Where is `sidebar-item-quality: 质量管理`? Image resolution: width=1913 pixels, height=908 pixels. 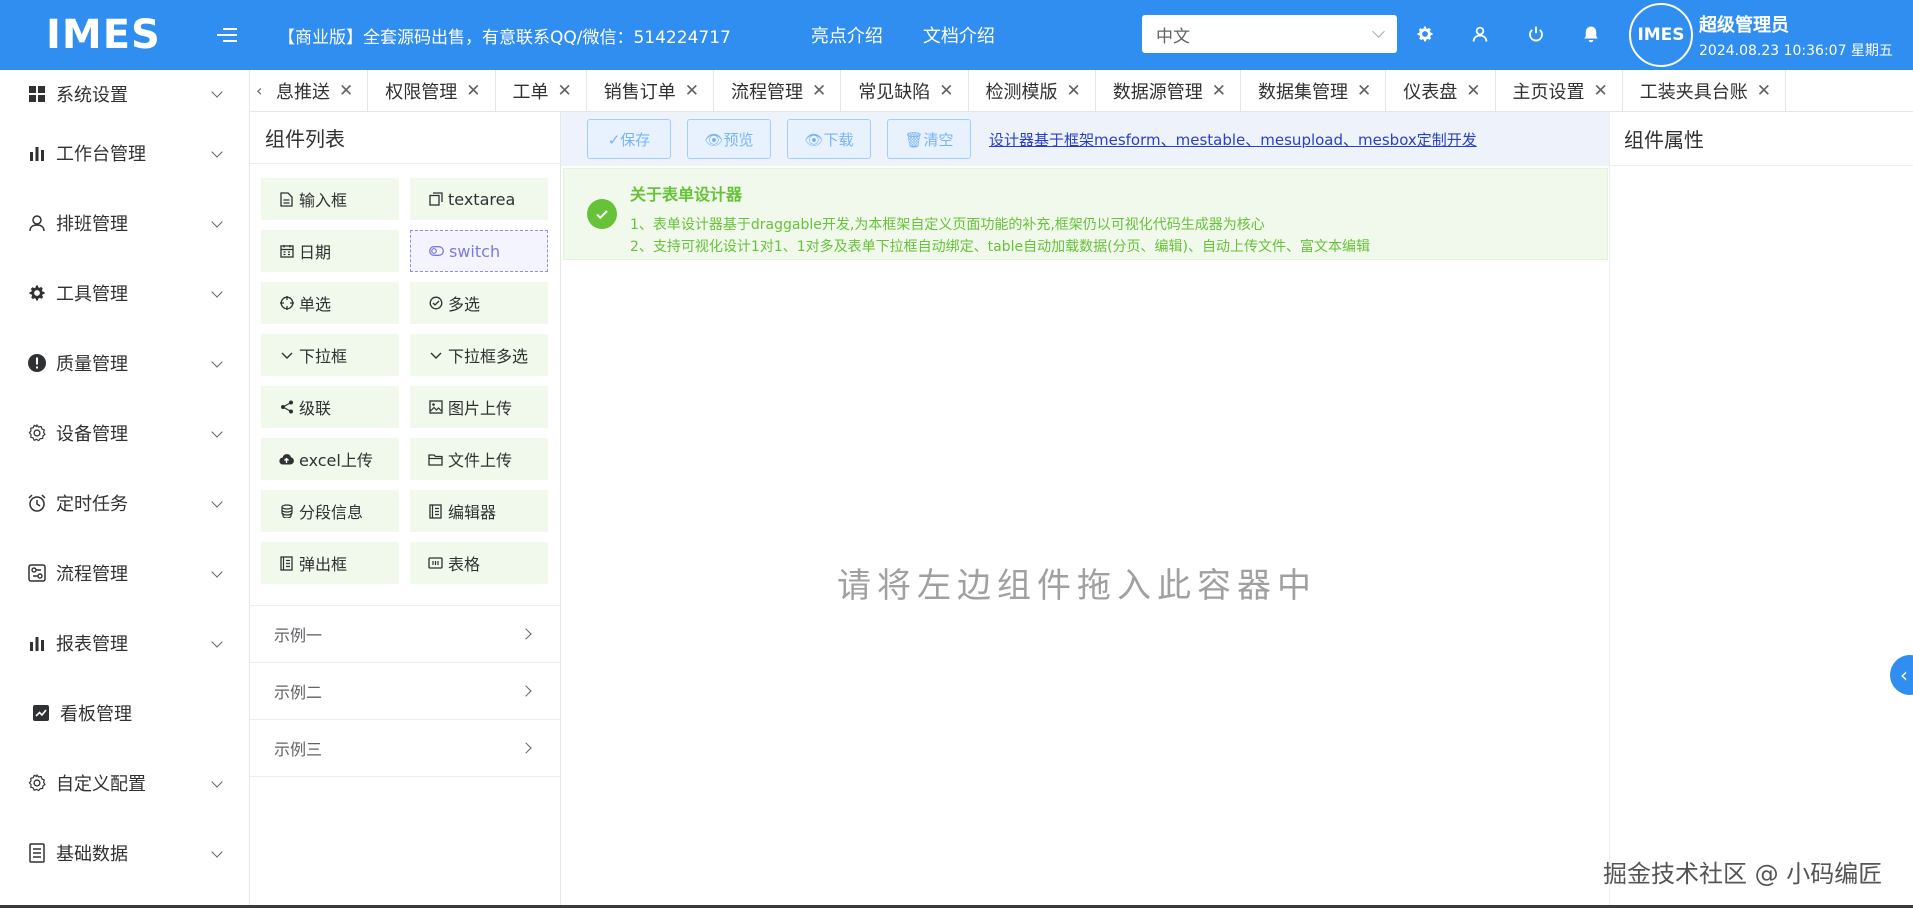
sidebar-item-quality: 质量管理 is located at coordinates (124, 363).